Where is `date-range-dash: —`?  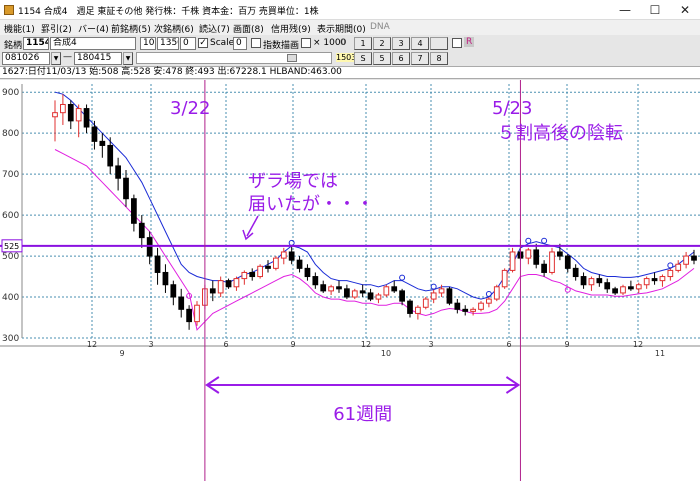 date-range-dash: — is located at coordinates (67, 57).